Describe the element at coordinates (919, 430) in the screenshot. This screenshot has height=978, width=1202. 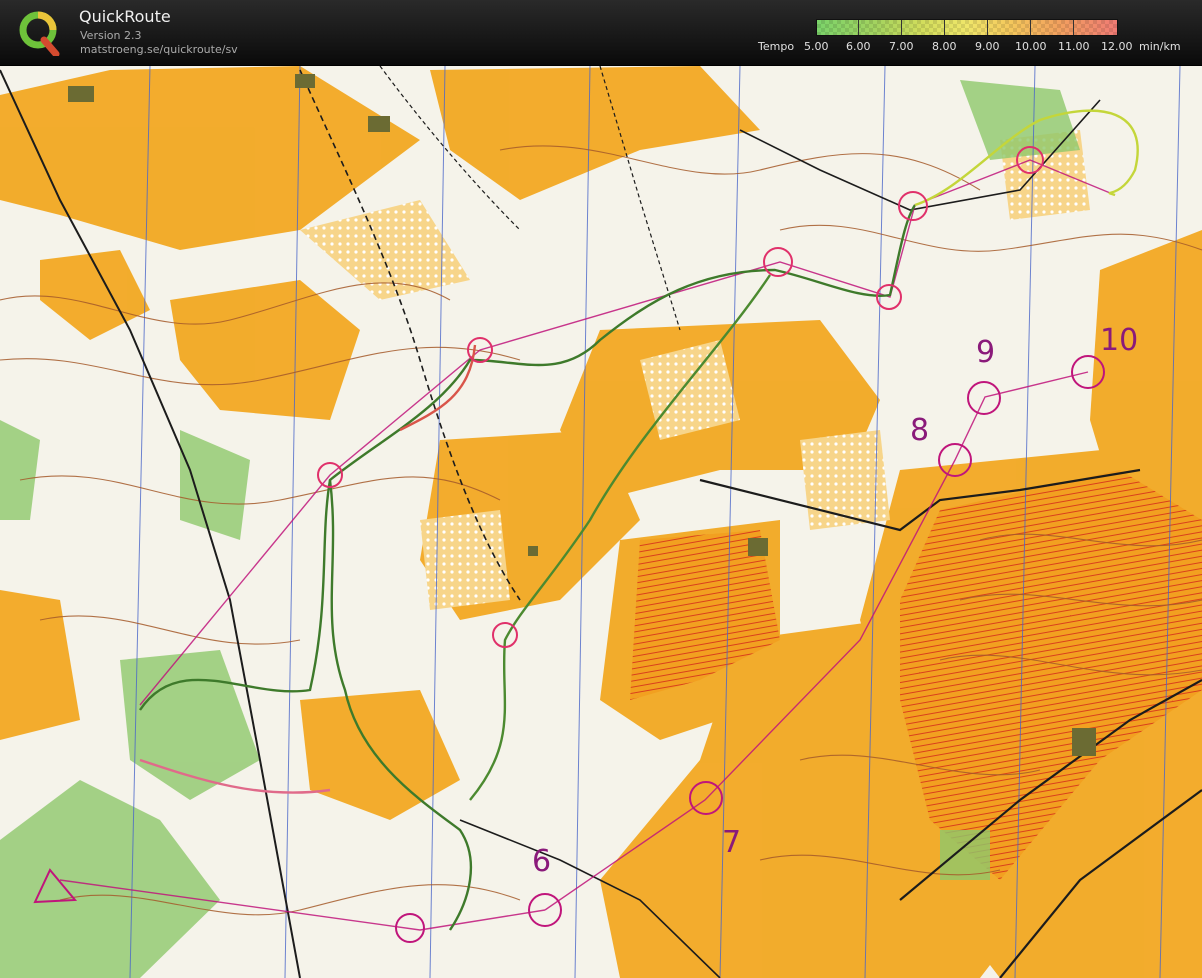
I see `control-number-8: 8` at that location.